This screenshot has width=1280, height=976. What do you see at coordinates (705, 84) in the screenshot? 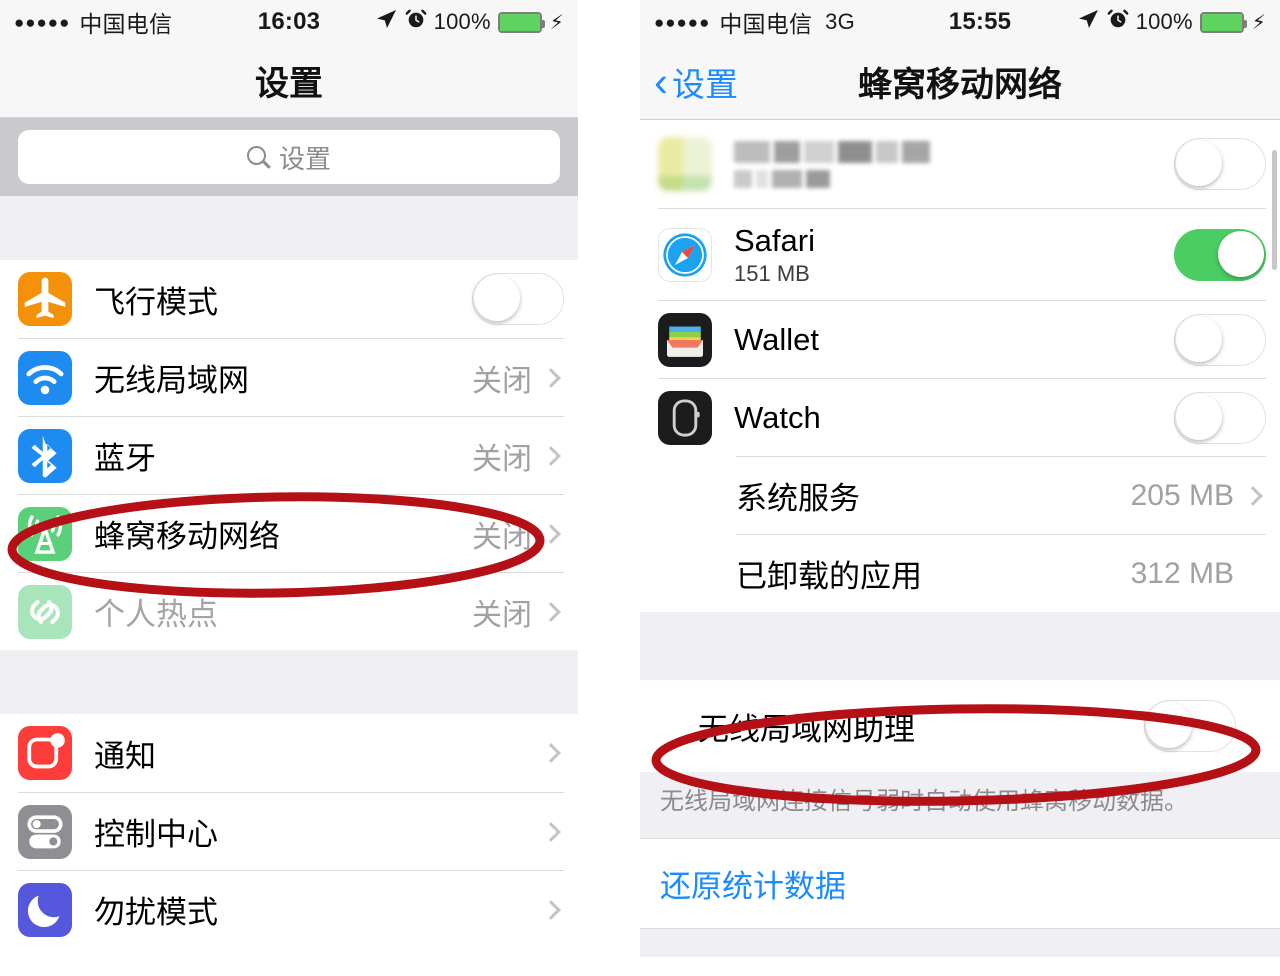
I see `back-button-label: 设置` at bounding box center [705, 84].